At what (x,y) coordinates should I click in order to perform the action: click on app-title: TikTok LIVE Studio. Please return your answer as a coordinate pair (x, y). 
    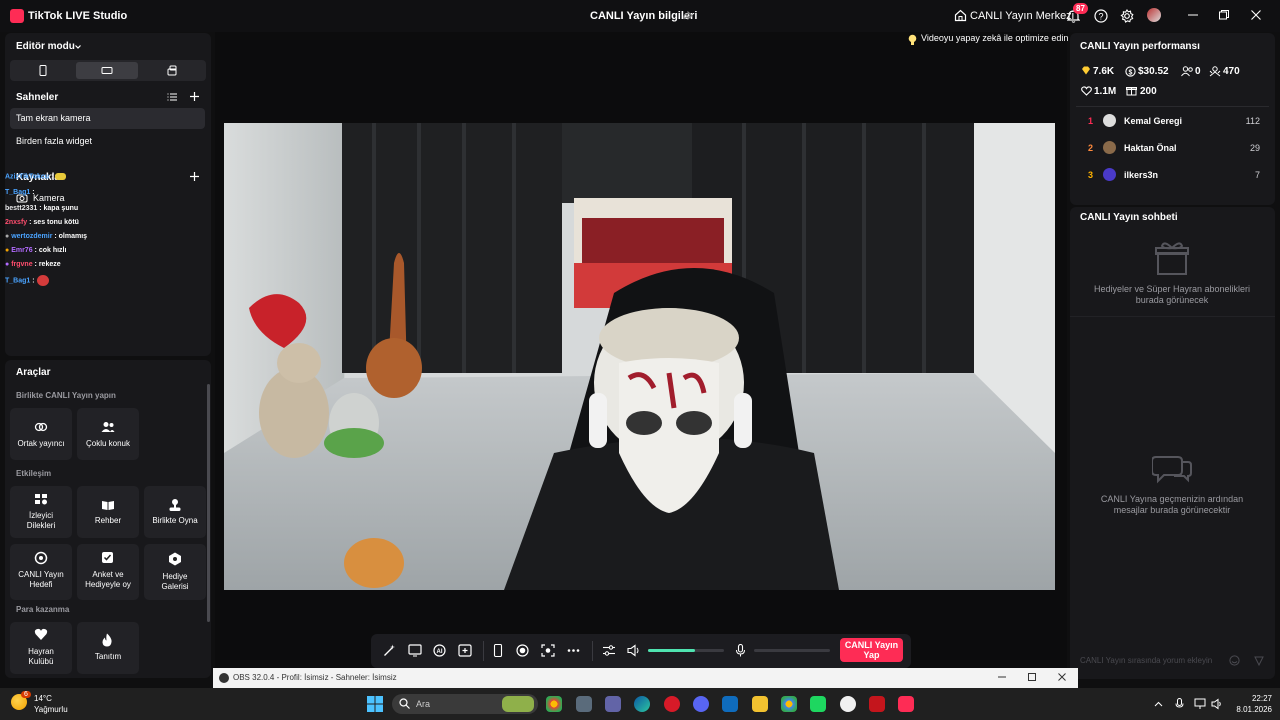
    Looking at the image, I should click on (78, 16).